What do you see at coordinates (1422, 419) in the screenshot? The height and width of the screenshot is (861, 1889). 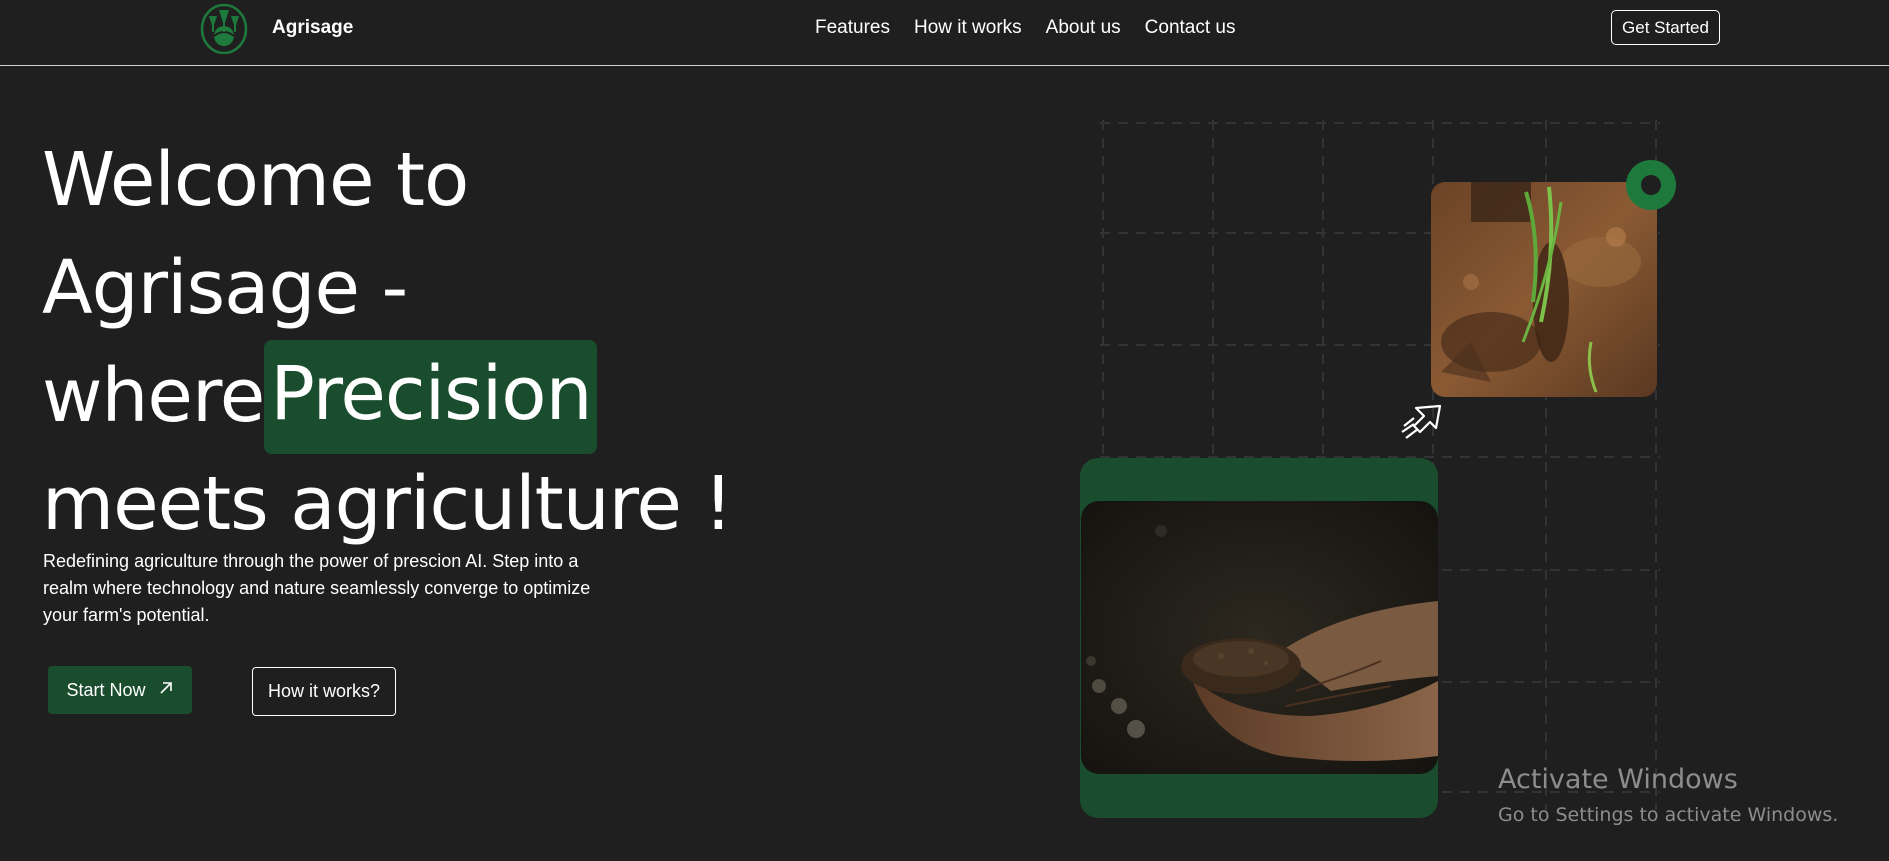 I see `hand-pointer-icon` at bounding box center [1422, 419].